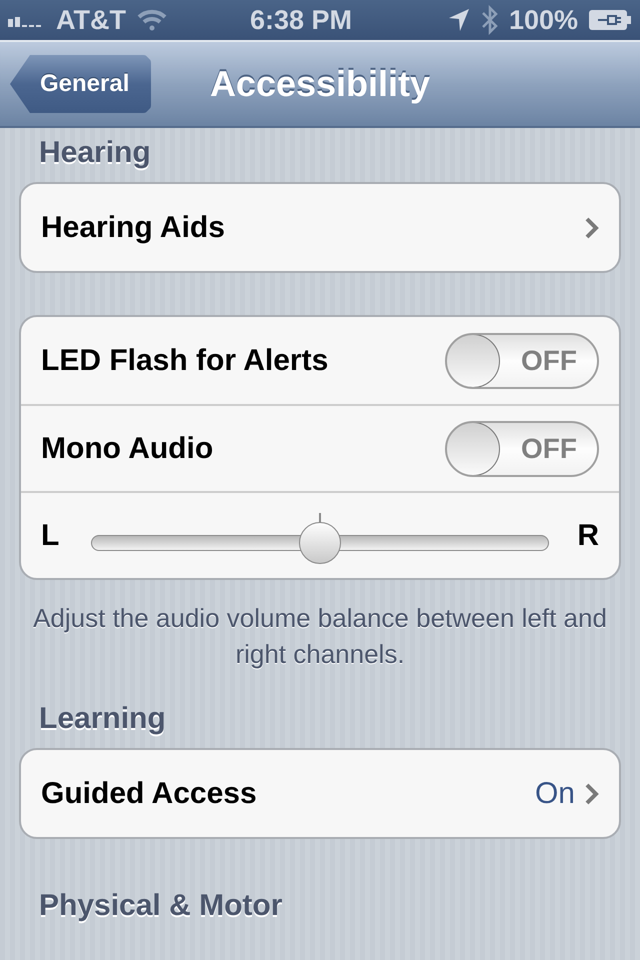  What do you see at coordinates (301, 20) in the screenshot?
I see `status-time: 6:38 PM` at bounding box center [301, 20].